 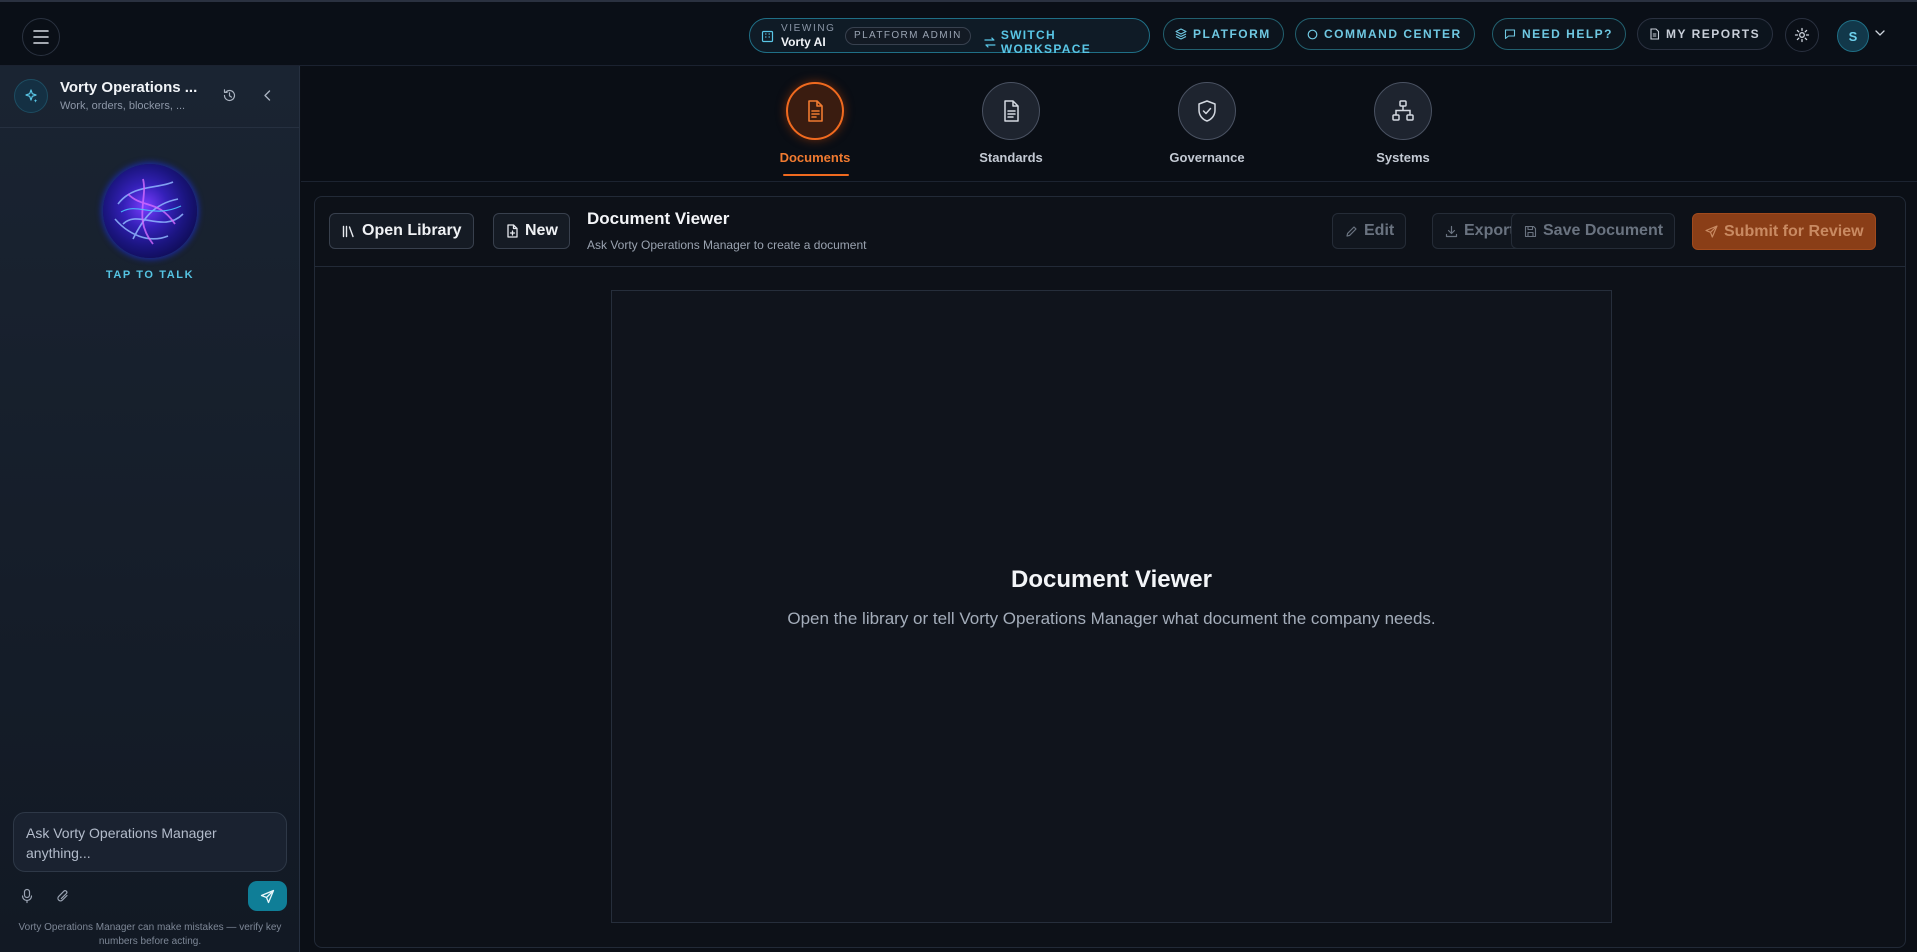 What do you see at coordinates (1451, 231) in the screenshot?
I see `download-icon` at bounding box center [1451, 231].